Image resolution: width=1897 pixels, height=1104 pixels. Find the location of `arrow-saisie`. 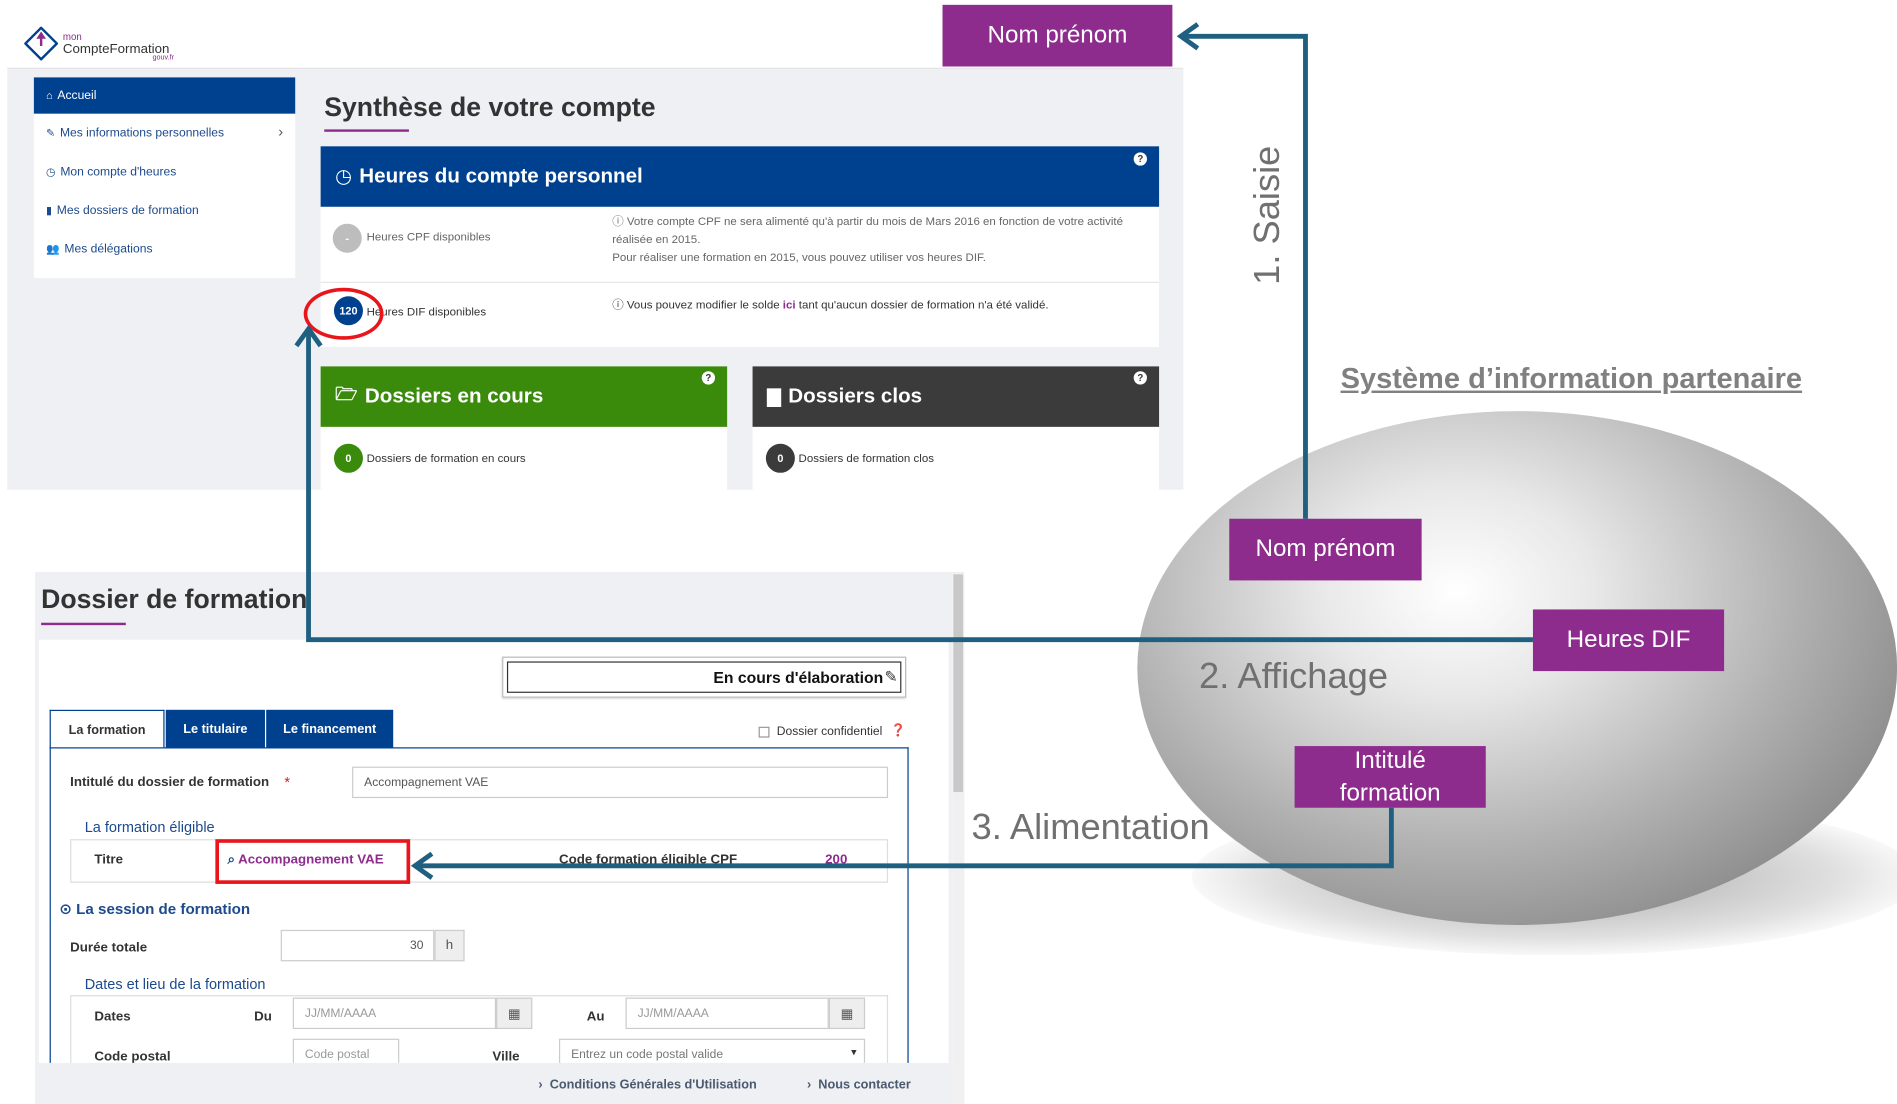

arrow-saisie is located at coordinates (1244, 276).